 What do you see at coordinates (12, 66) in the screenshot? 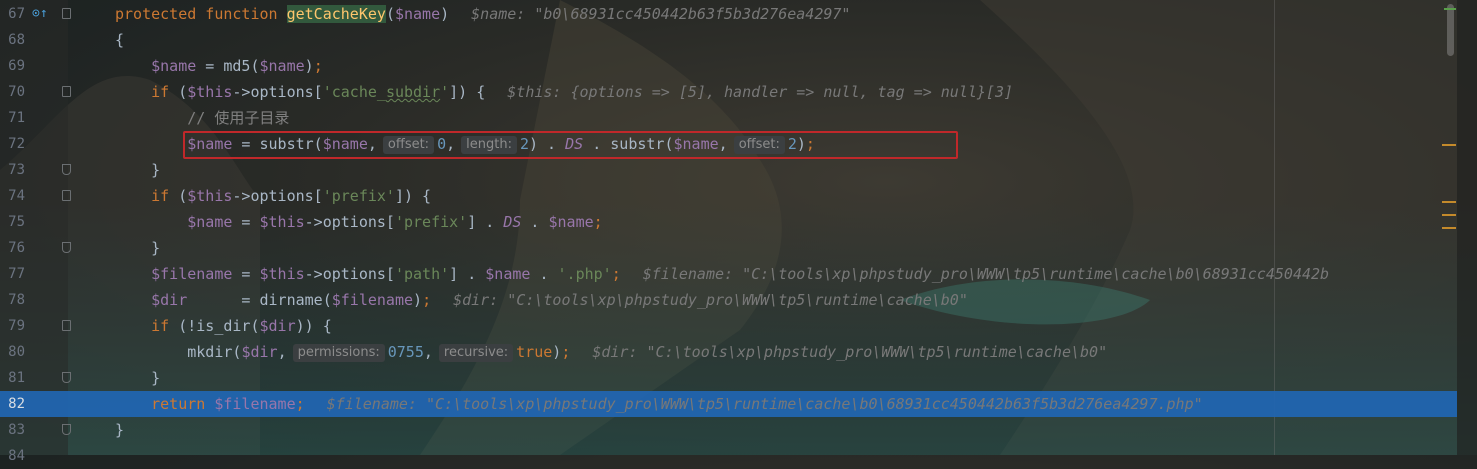
I see `line-number: 69` at bounding box center [12, 66].